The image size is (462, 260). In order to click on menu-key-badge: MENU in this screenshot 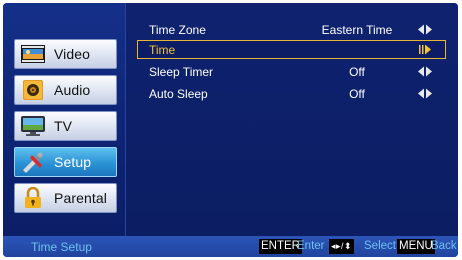, I will do `click(416, 246)`.